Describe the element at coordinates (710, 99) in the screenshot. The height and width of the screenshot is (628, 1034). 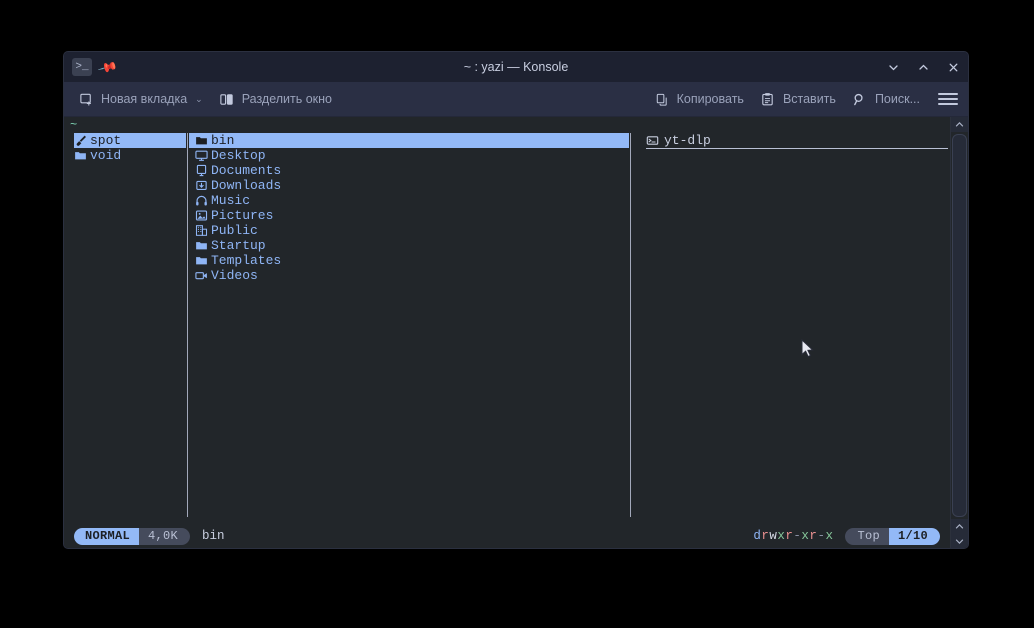
I see `copy-label: Копировать` at that location.